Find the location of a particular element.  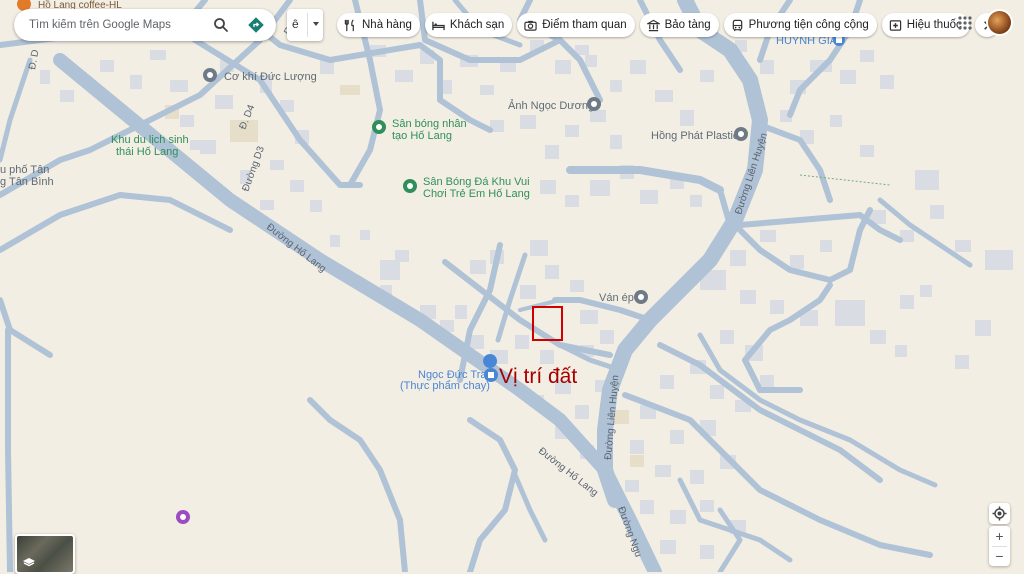

place-label-san-bong-2a: Sân Bóng Đá Khu Vui is located at coordinates (476, 182).